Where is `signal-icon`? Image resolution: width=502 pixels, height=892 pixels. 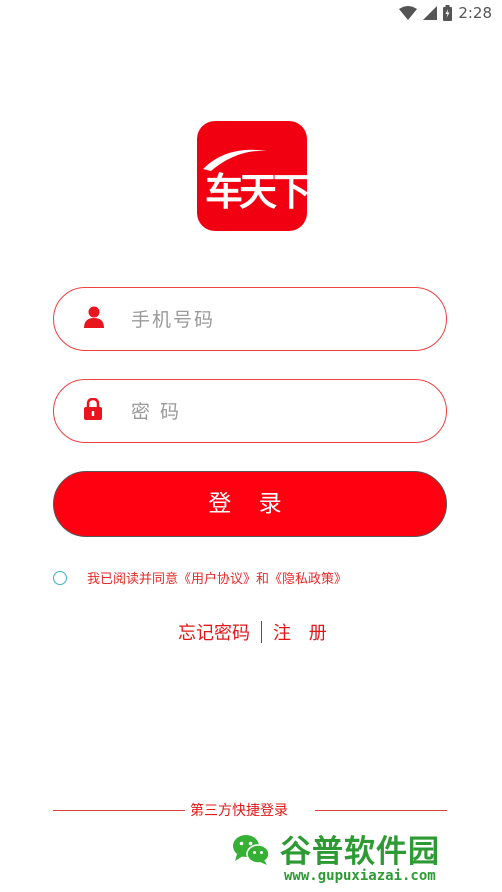 signal-icon is located at coordinates (430, 13).